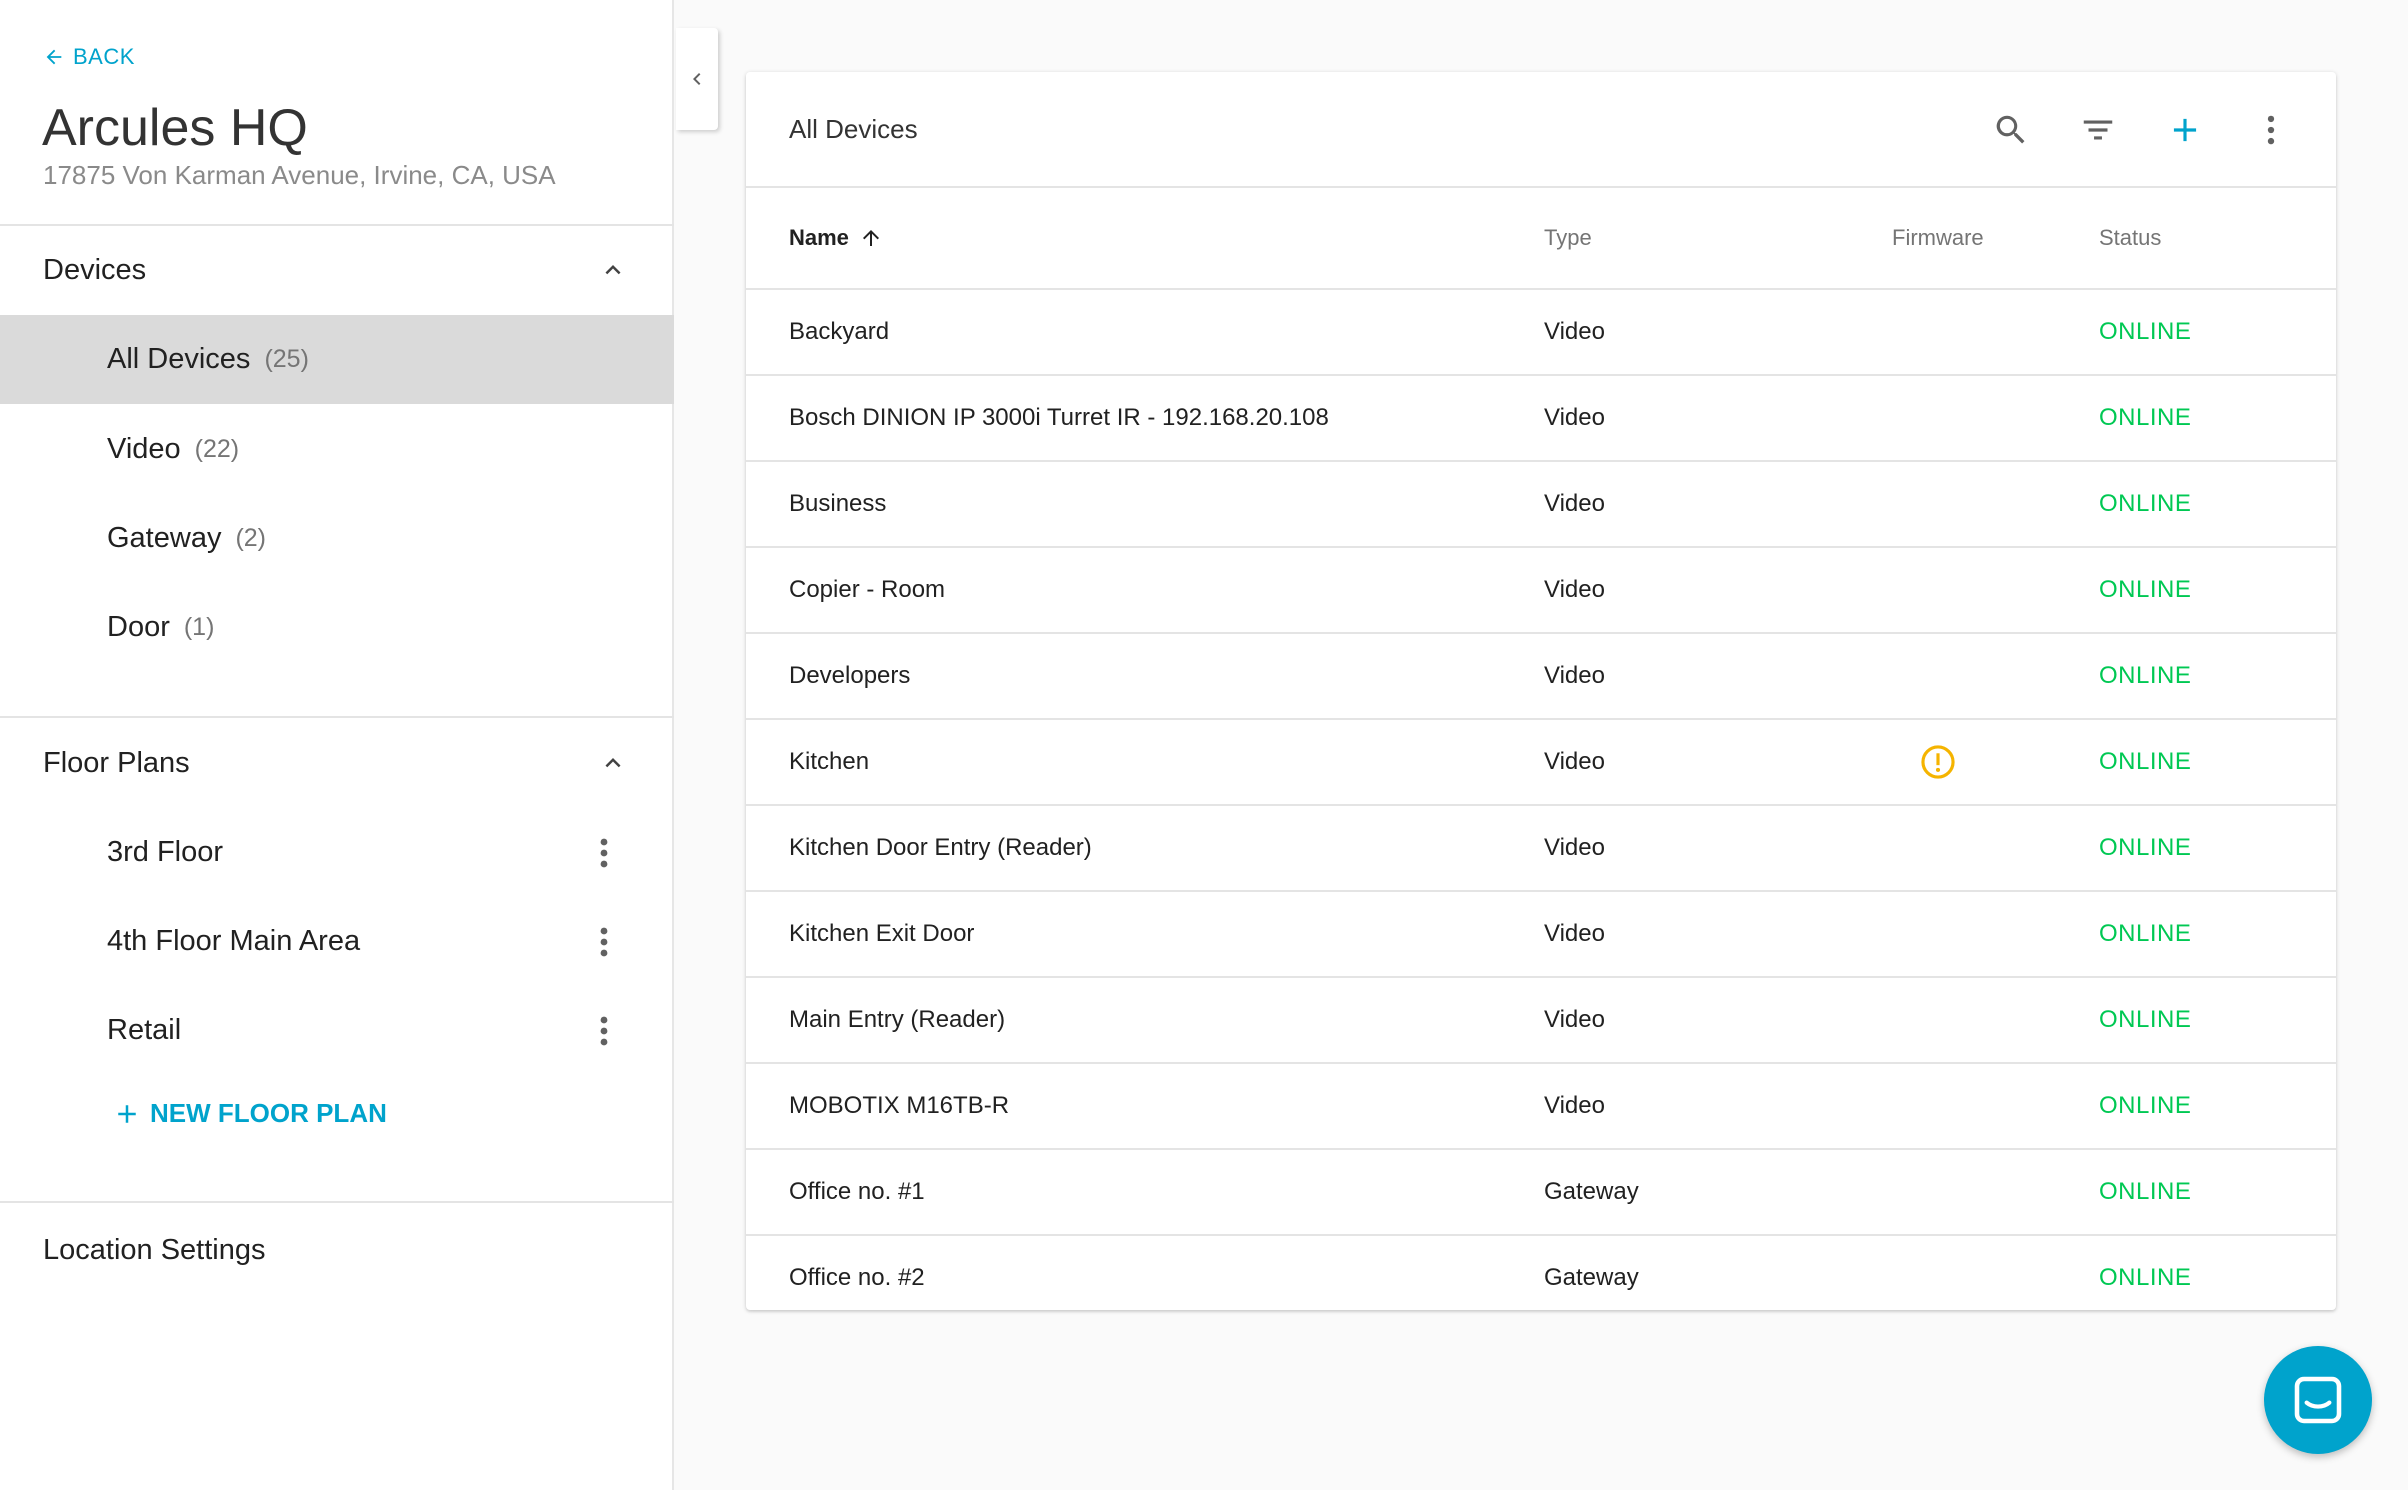 The height and width of the screenshot is (1490, 2408). I want to click on location-title: Arcules HQ, so click(175, 128).